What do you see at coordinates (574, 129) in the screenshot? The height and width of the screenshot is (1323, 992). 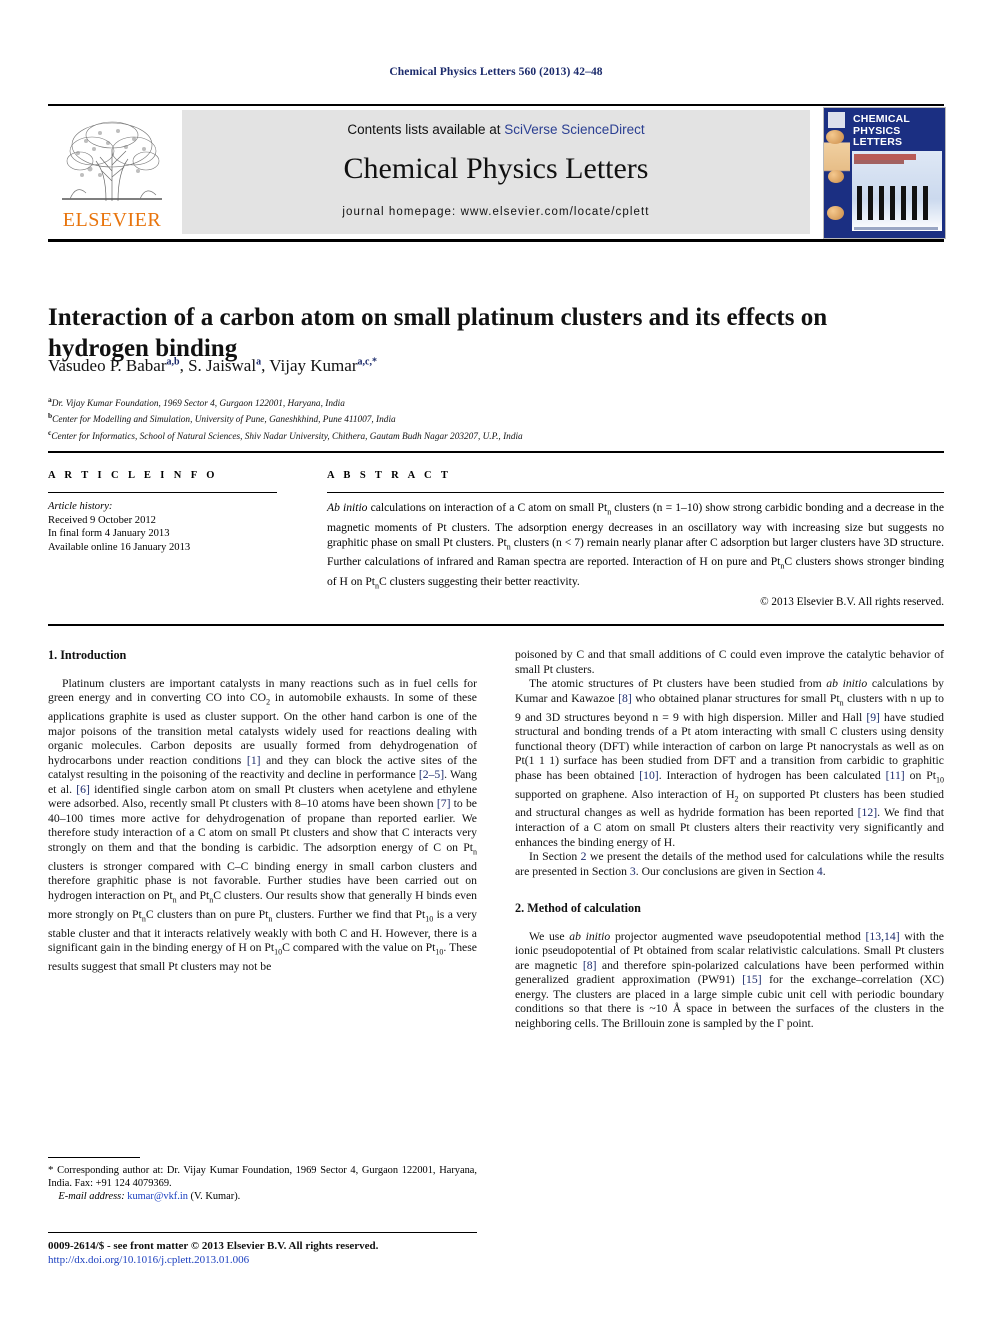 I see `sciencedirect-link: SciVerse ScienceDirect` at bounding box center [574, 129].